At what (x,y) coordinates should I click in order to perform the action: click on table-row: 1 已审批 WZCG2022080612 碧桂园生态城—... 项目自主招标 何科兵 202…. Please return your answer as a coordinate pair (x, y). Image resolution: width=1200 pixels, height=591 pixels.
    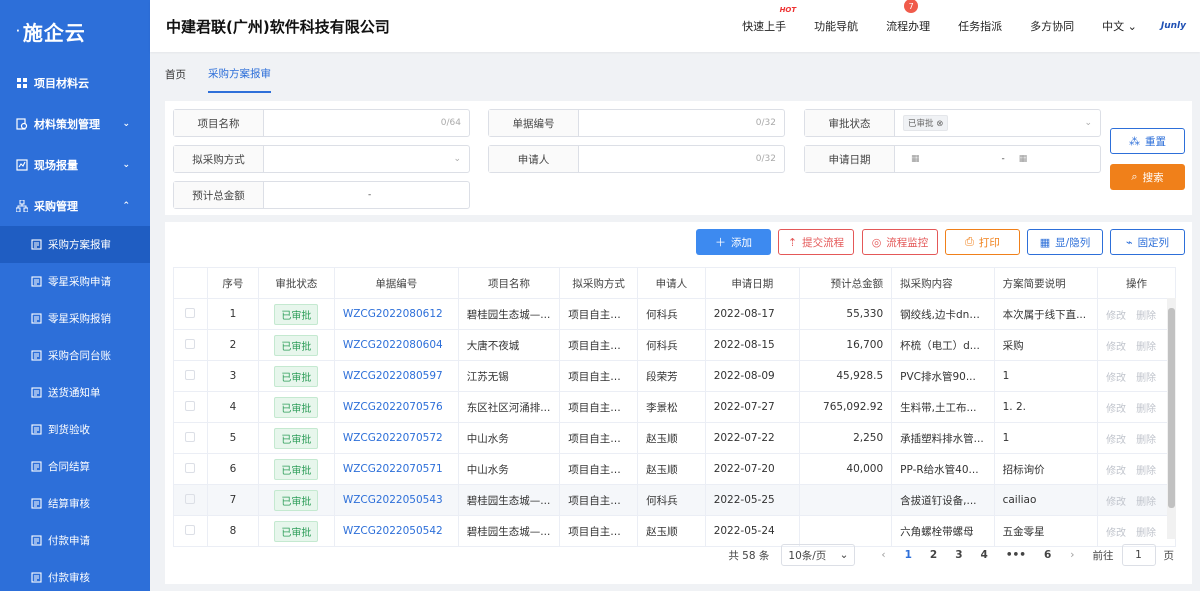
    Looking at the image, I should click on (674, 314).